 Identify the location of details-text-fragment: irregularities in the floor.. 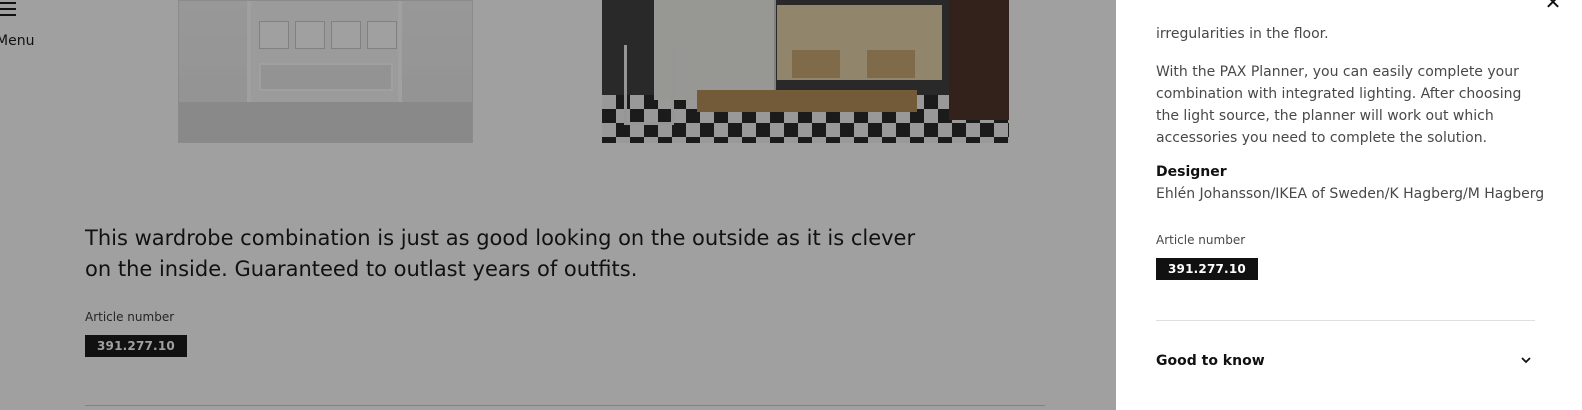
(1242, 34).